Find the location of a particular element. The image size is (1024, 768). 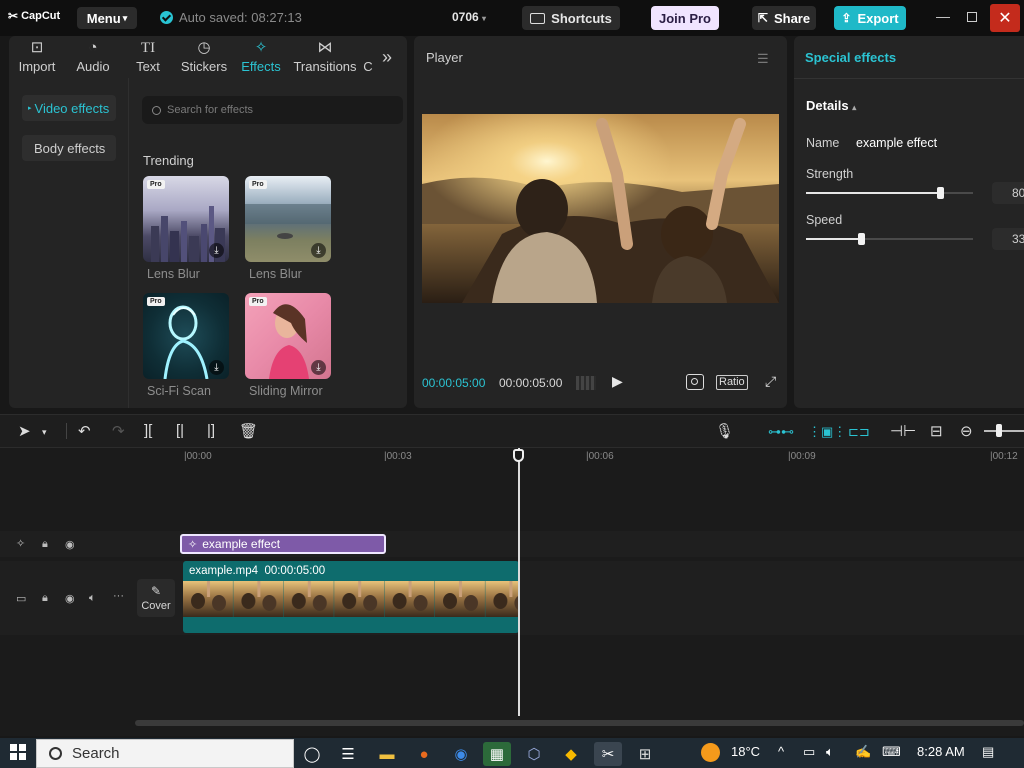

tabs-expand-button: » is located at coordinates (387, 57).